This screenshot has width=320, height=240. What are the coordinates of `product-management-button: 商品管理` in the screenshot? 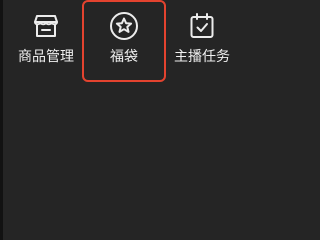 It's located at (46, 41).